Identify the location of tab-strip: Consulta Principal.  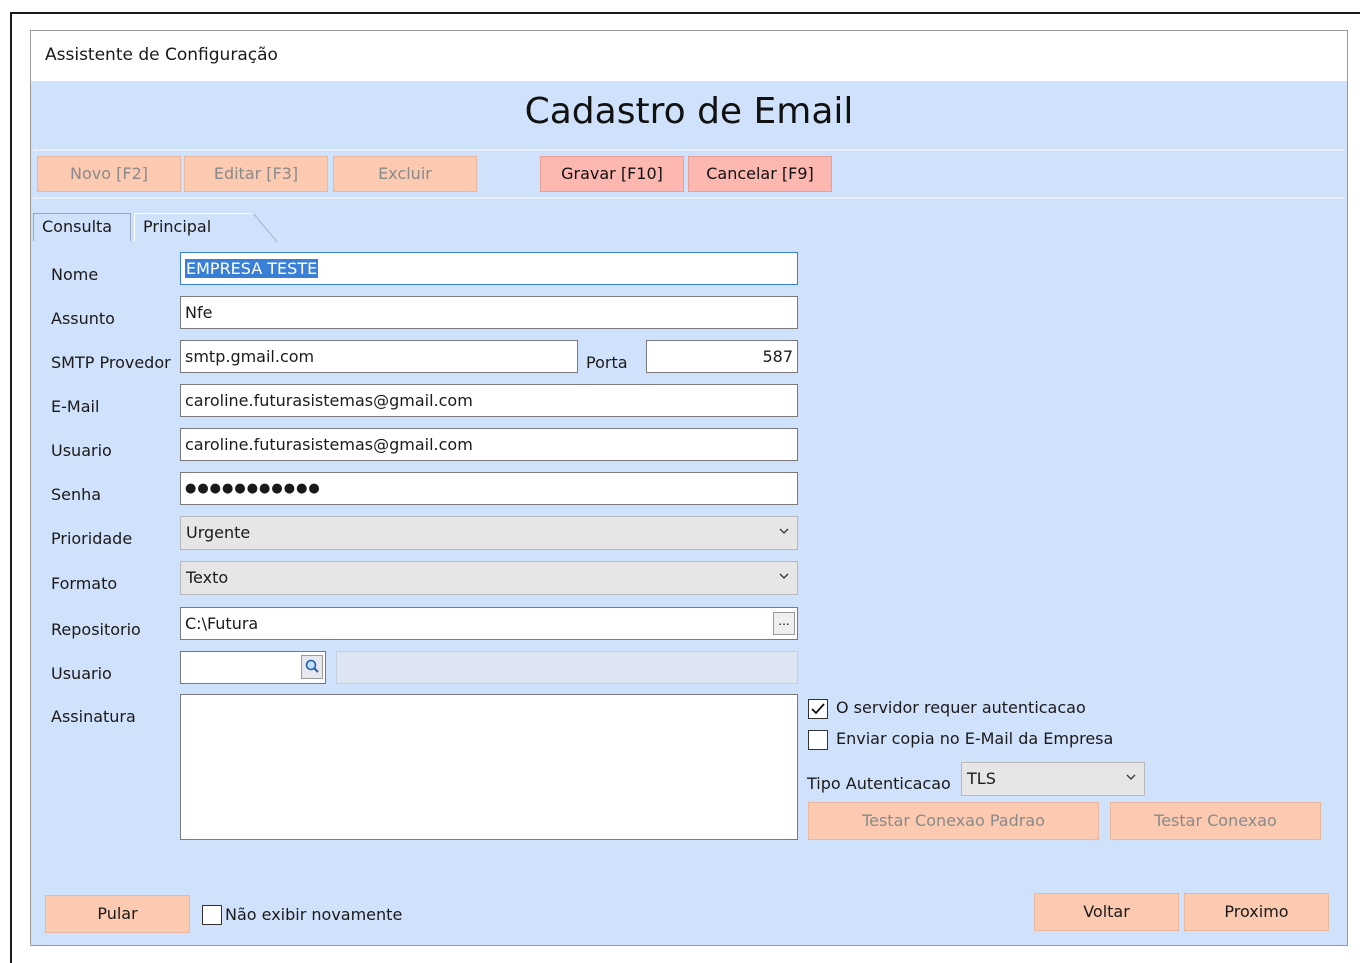
(689, 227).